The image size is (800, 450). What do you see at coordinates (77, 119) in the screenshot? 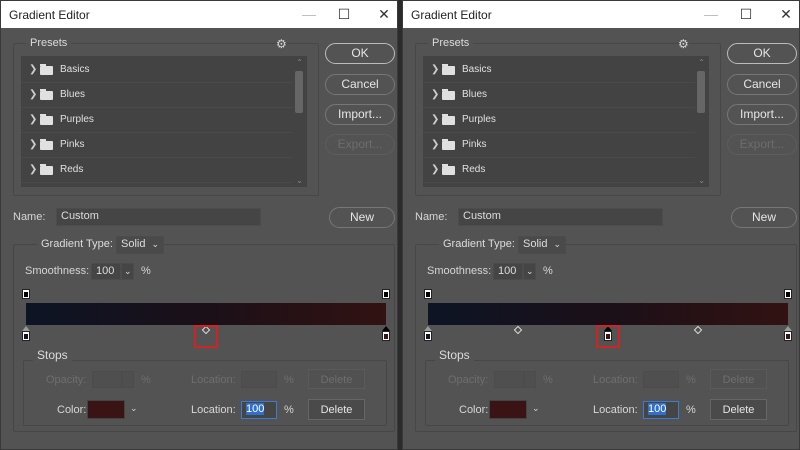
I see `preset-folder-label: Purples` at bounding box center [77, 119].